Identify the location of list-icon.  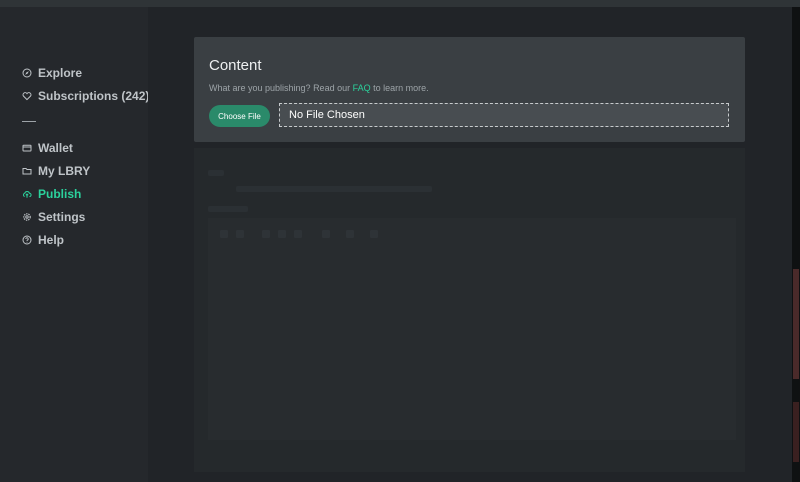
(282, 234).